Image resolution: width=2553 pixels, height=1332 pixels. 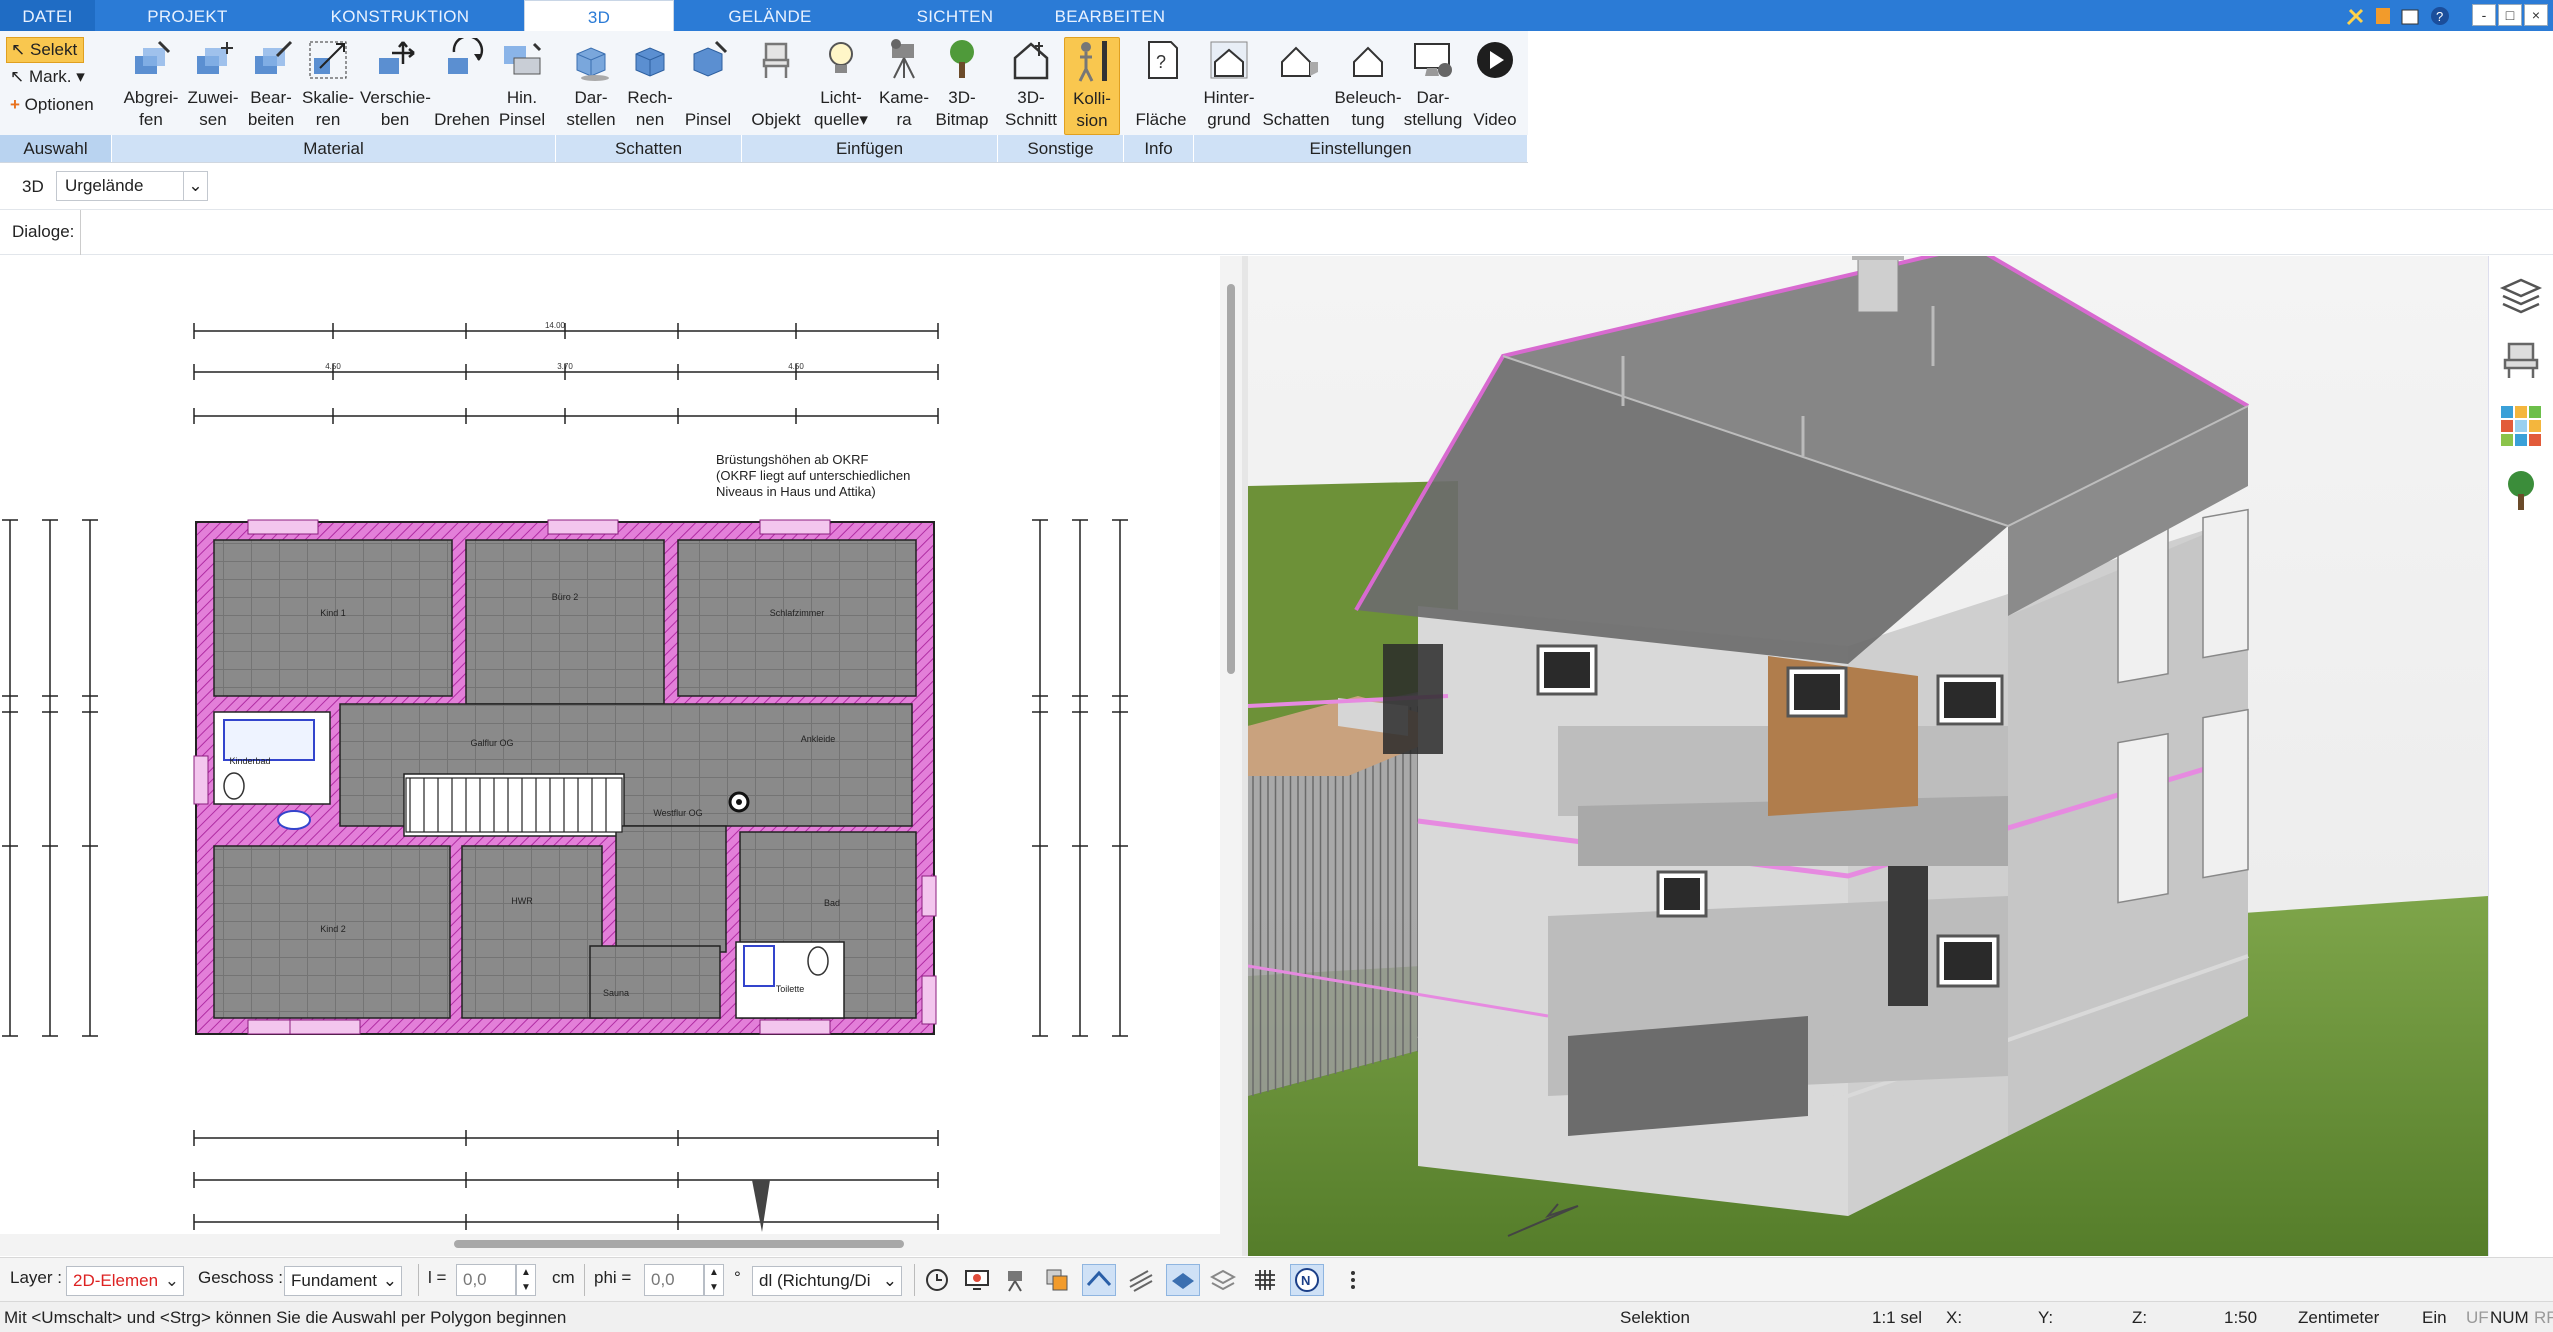 What do you see at coordinates (462, 84) in the screenshot?
I see `drehen-button: Drehen` at bounding box center [462, 84].